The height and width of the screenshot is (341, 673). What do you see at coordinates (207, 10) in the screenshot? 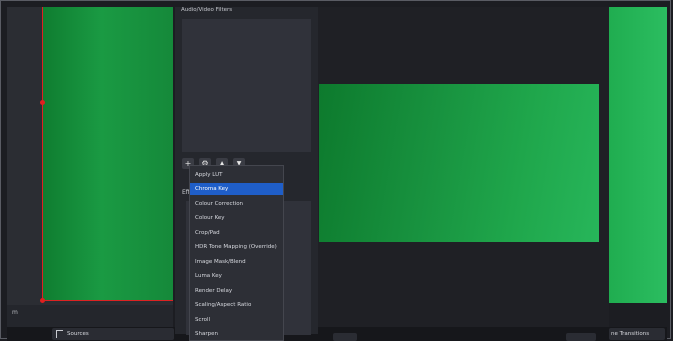
I see `filters-panel-title: Audio/Video Filters` at bounding box center [207, 10].